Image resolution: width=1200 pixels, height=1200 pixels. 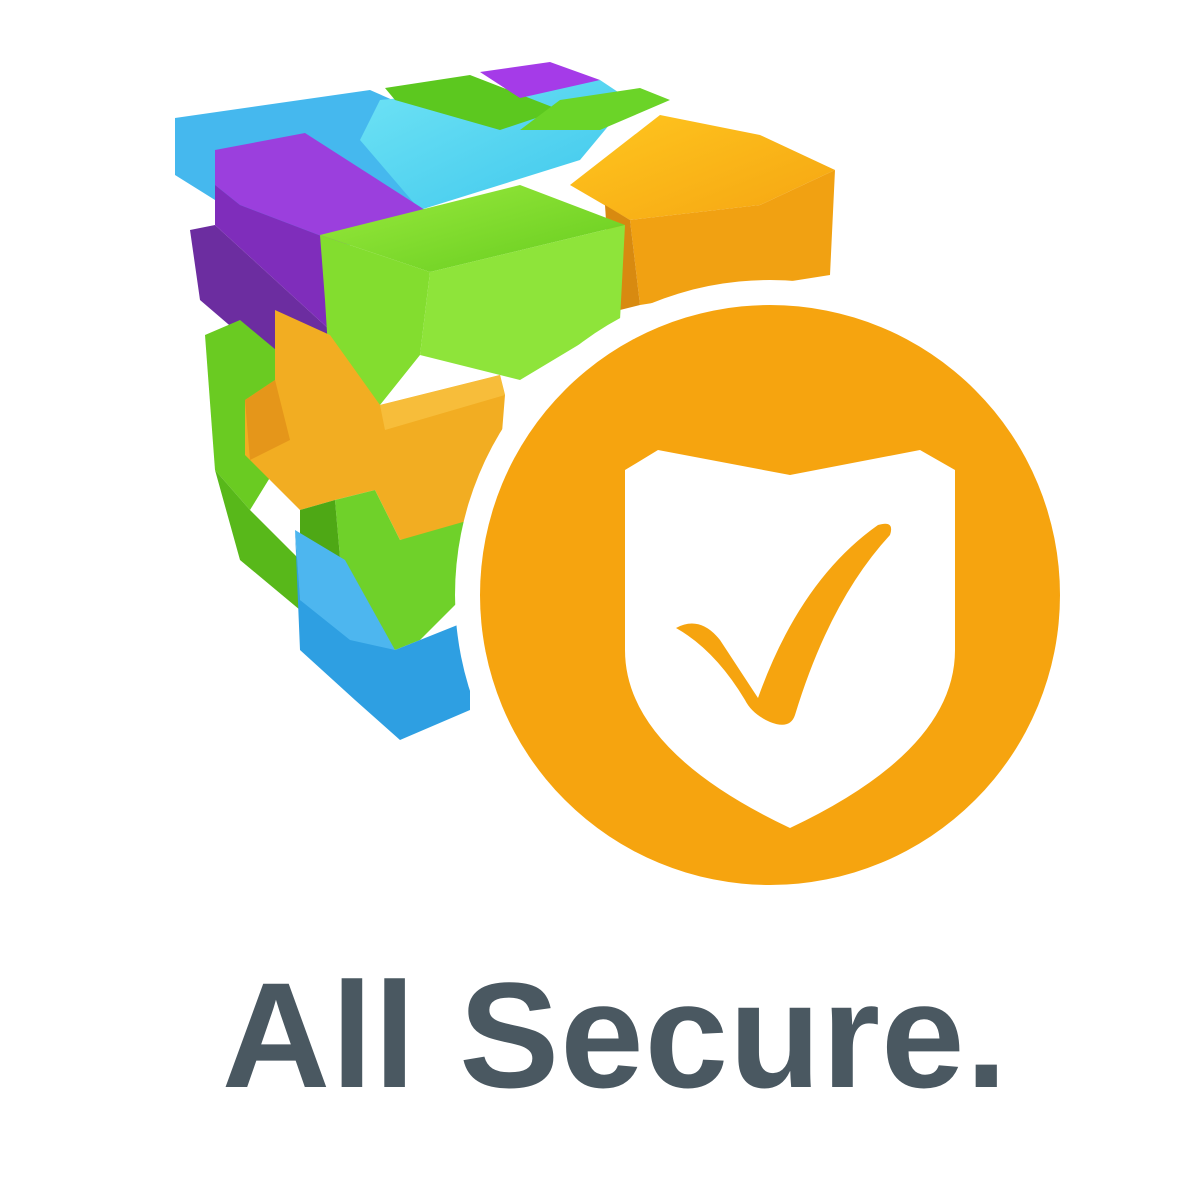 I want to click on tagline-text: All Secure., so click(x=615, y=1035).